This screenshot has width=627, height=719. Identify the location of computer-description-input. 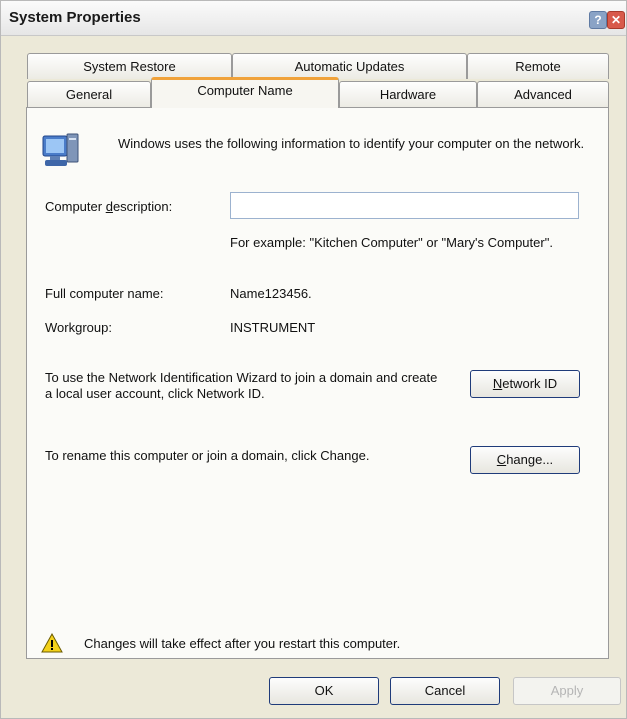
(404, 205).